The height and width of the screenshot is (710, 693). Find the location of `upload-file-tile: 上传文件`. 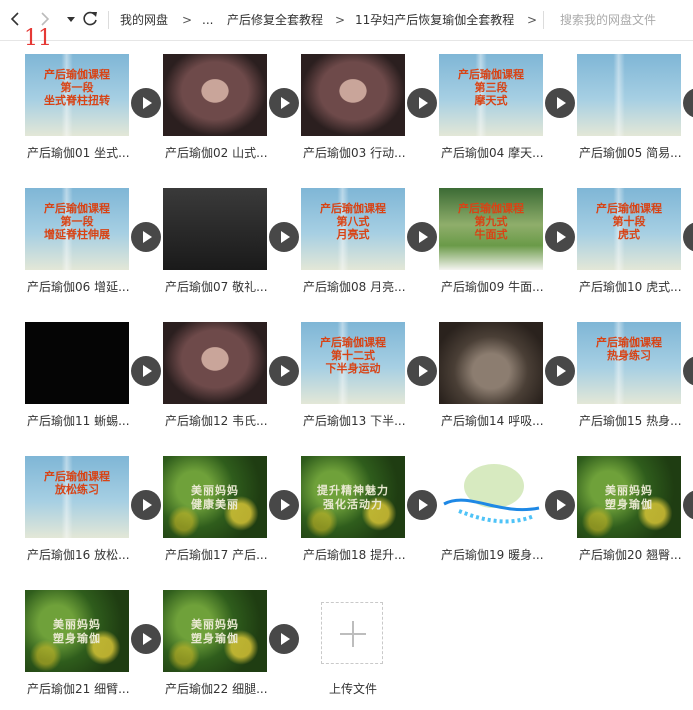

upload-file-tile: 上传文件 is located at coordinates (365, 650).